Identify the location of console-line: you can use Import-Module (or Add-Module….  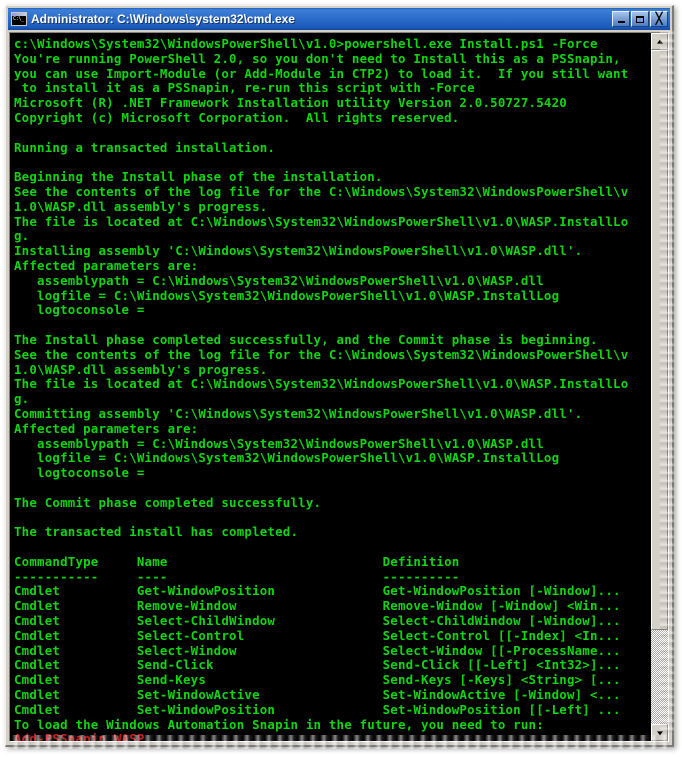
(321, 73).